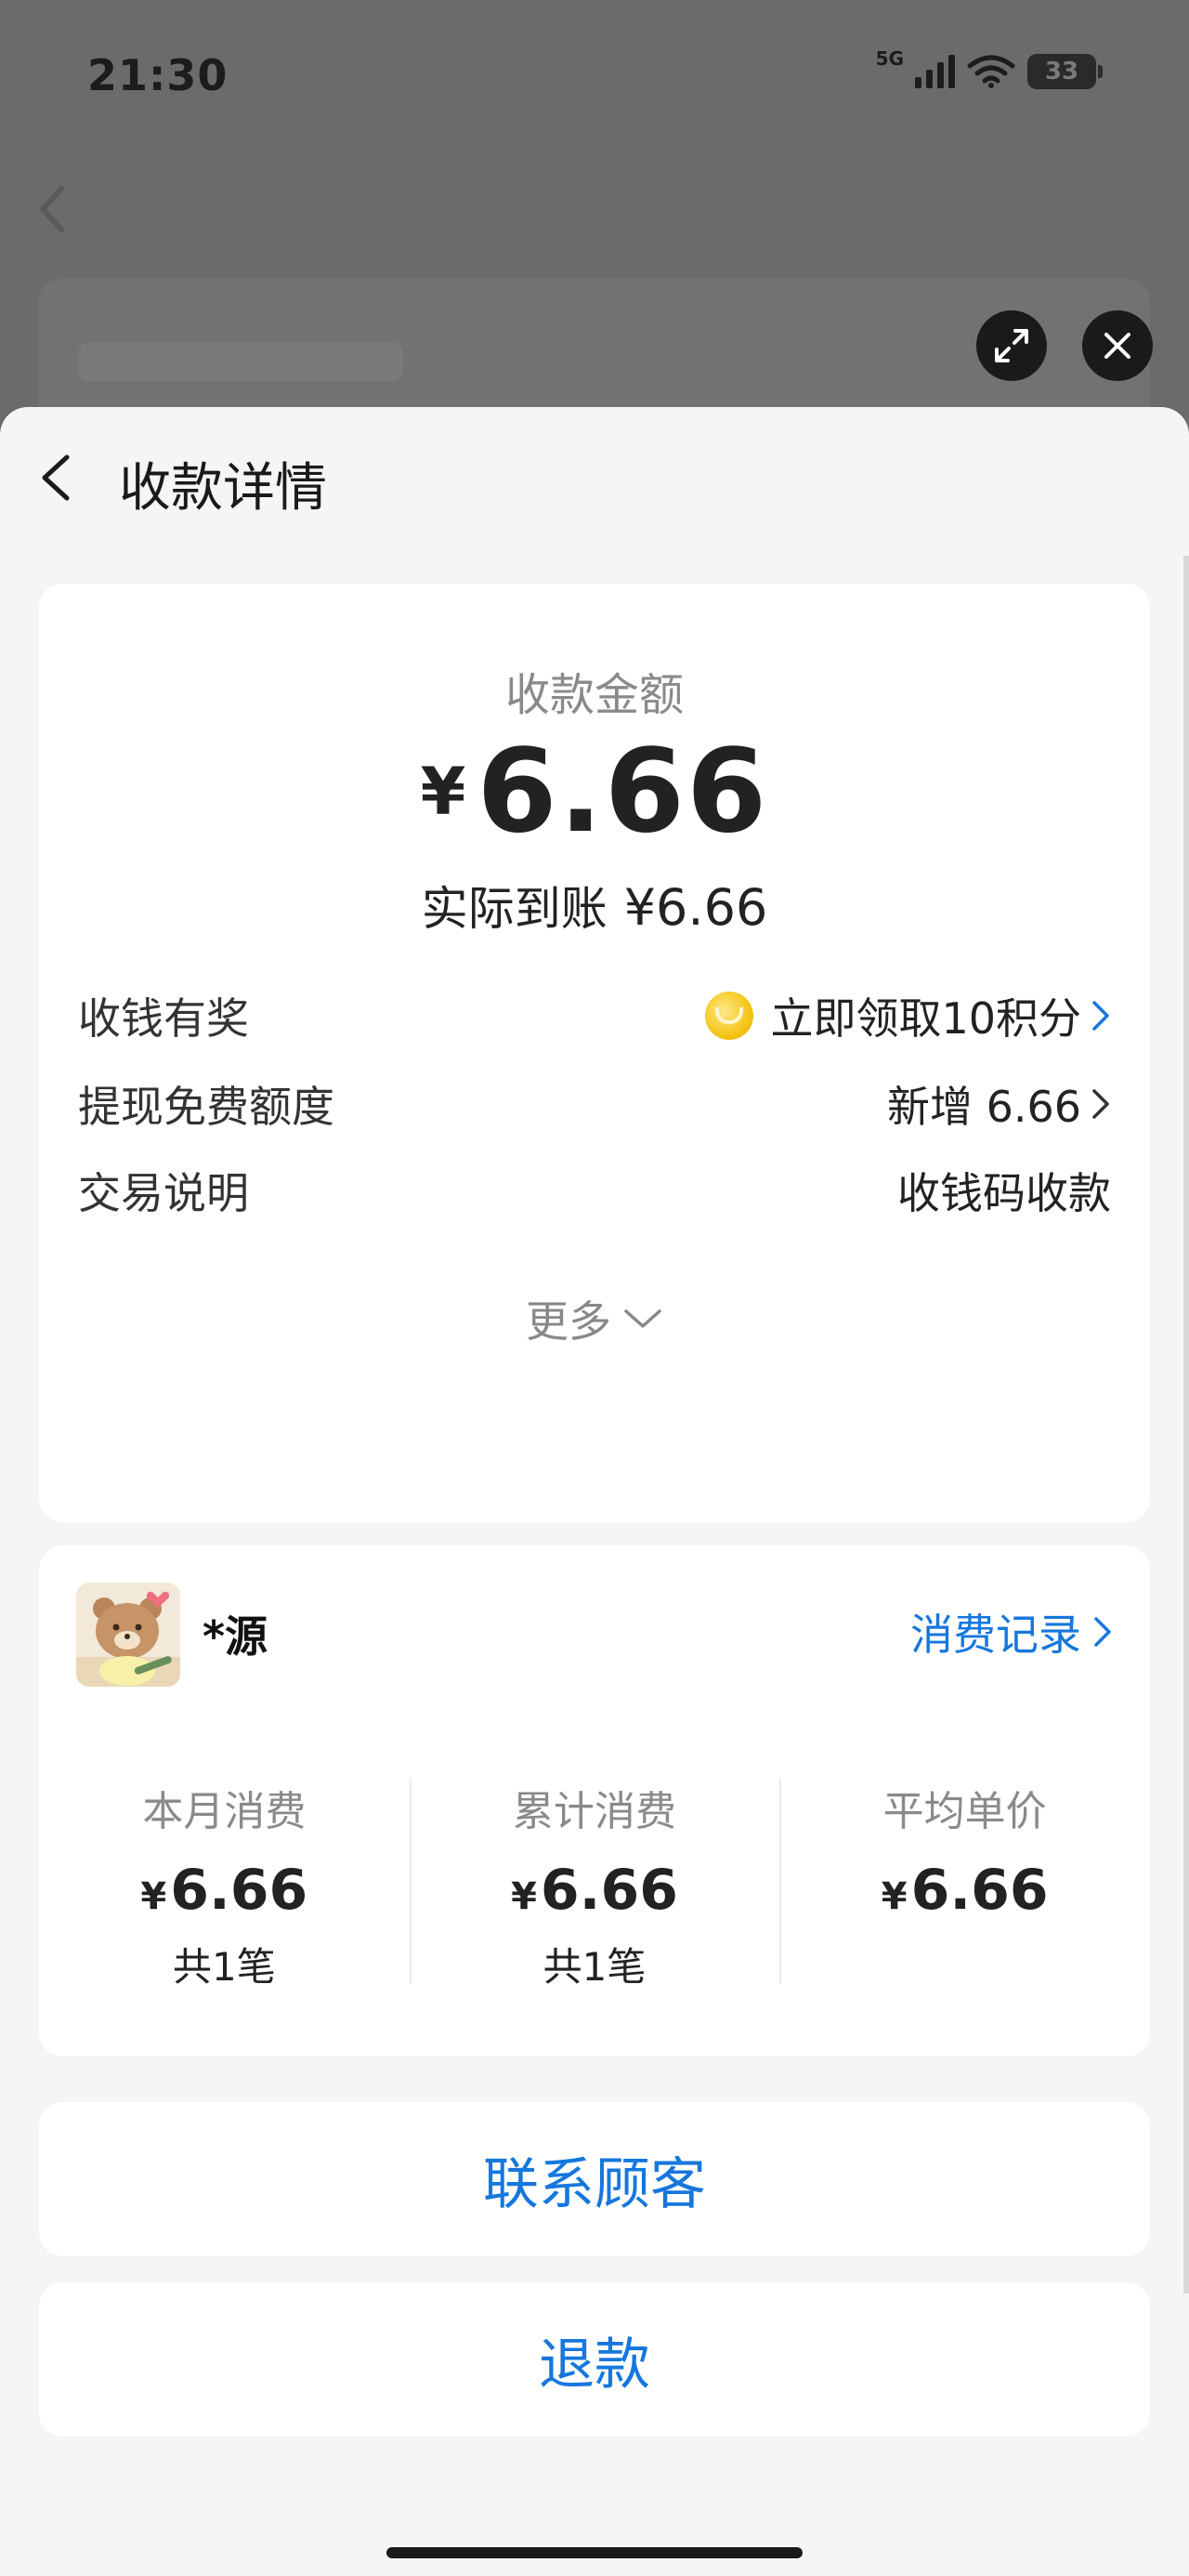  What do you see at coordinates (158, 75) in the screenshot?
I see `status-time: 21:30` at bounding box center [158, 75].